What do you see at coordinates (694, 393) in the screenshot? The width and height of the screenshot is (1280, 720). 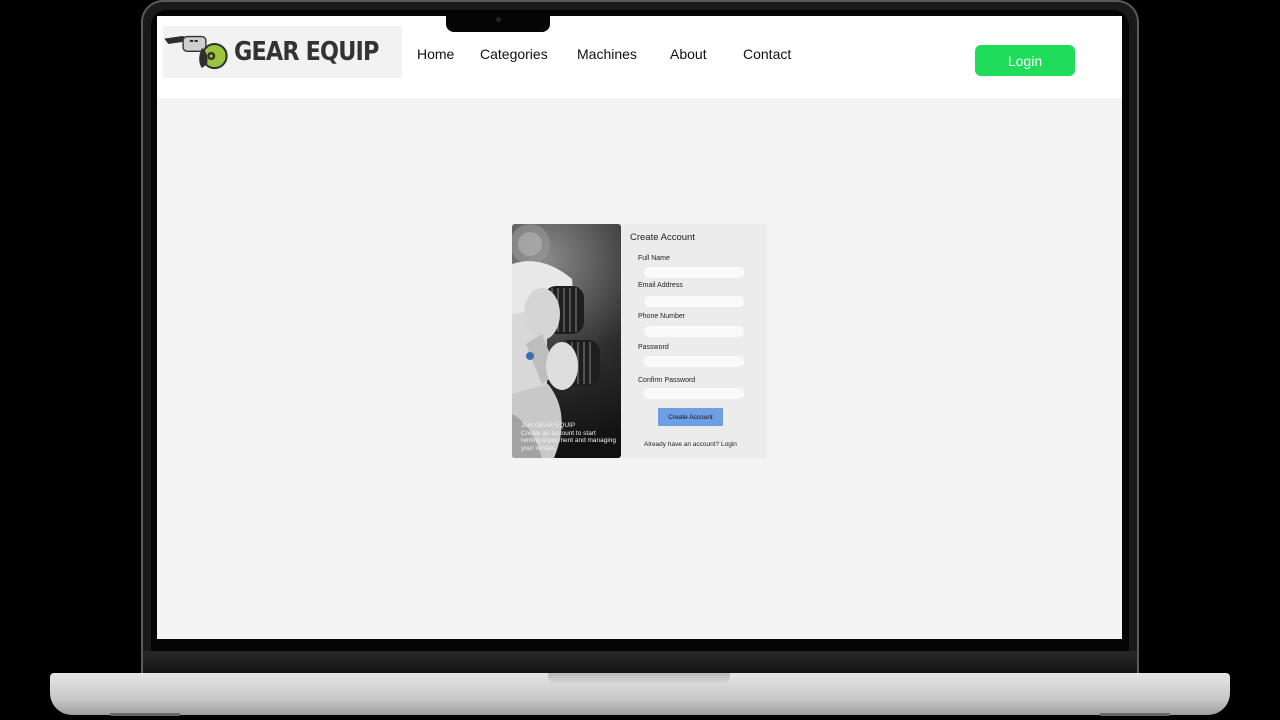 I see `confirm-password-input` at bounding box center [694, 393].